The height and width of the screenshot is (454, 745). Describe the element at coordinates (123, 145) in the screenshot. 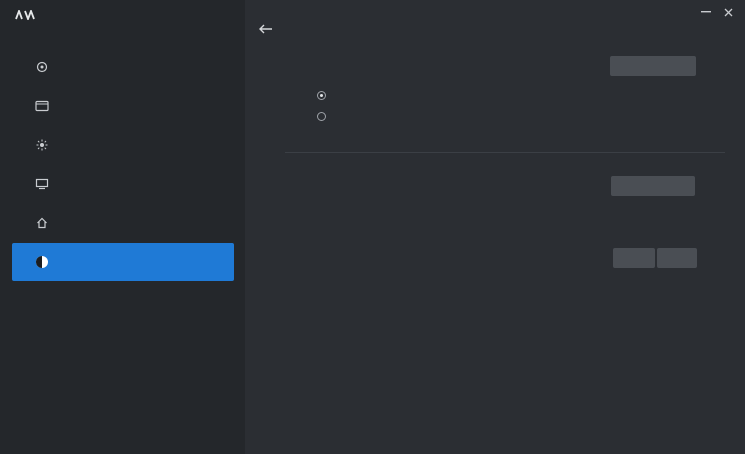

I see `sidebar-item-color` at that location.